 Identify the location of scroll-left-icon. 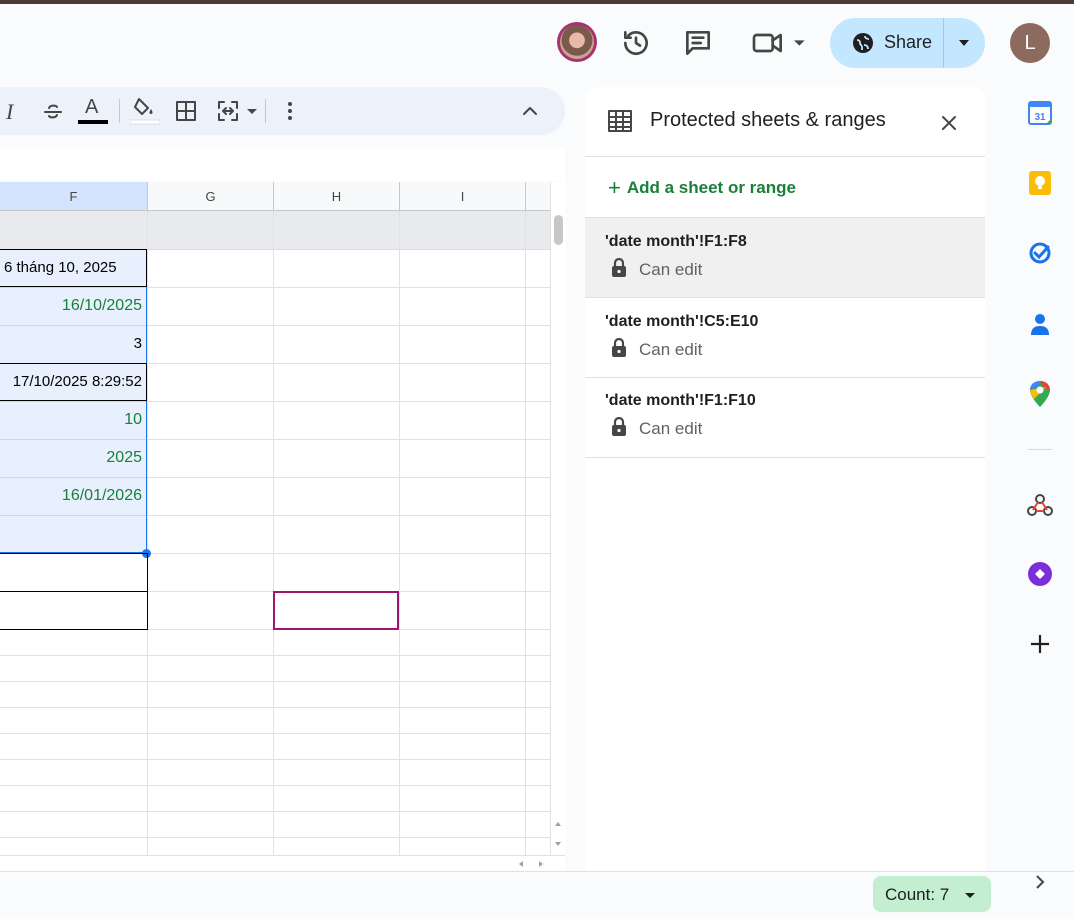
(521, 864).